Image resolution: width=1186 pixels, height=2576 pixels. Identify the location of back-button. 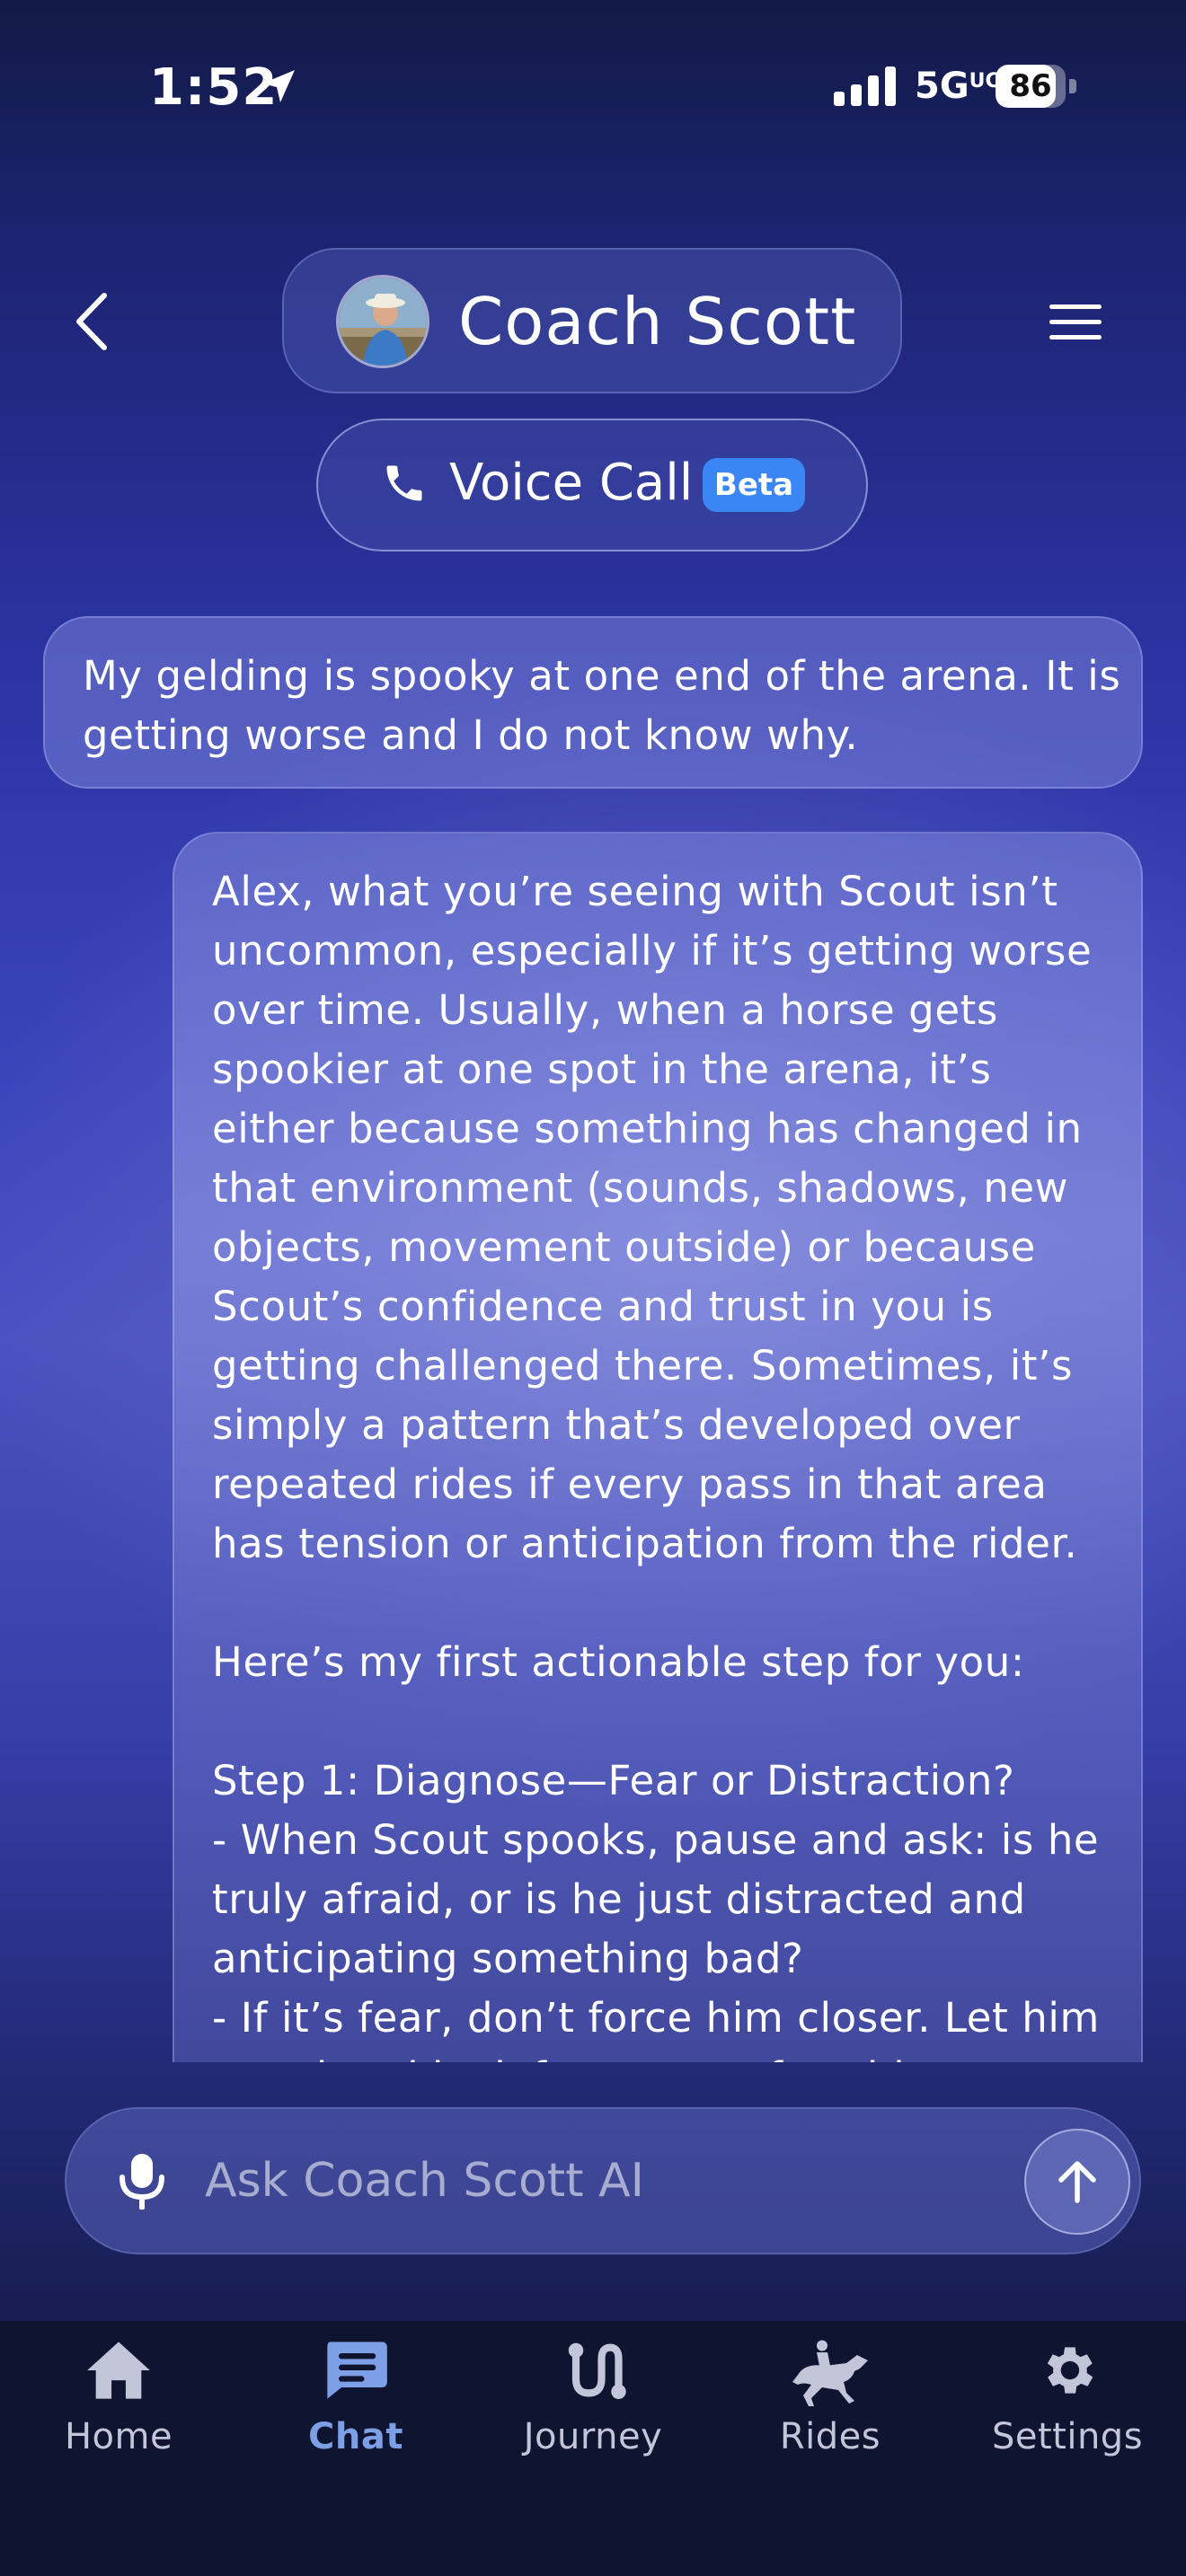
(91, 321).